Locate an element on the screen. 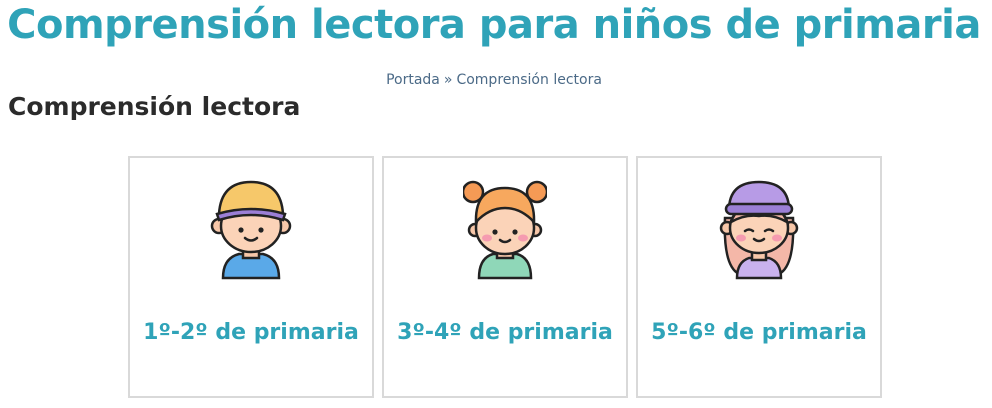 This screenshot has width=992, height=408. boy-cap-icon is located at coordinates (251, 230).